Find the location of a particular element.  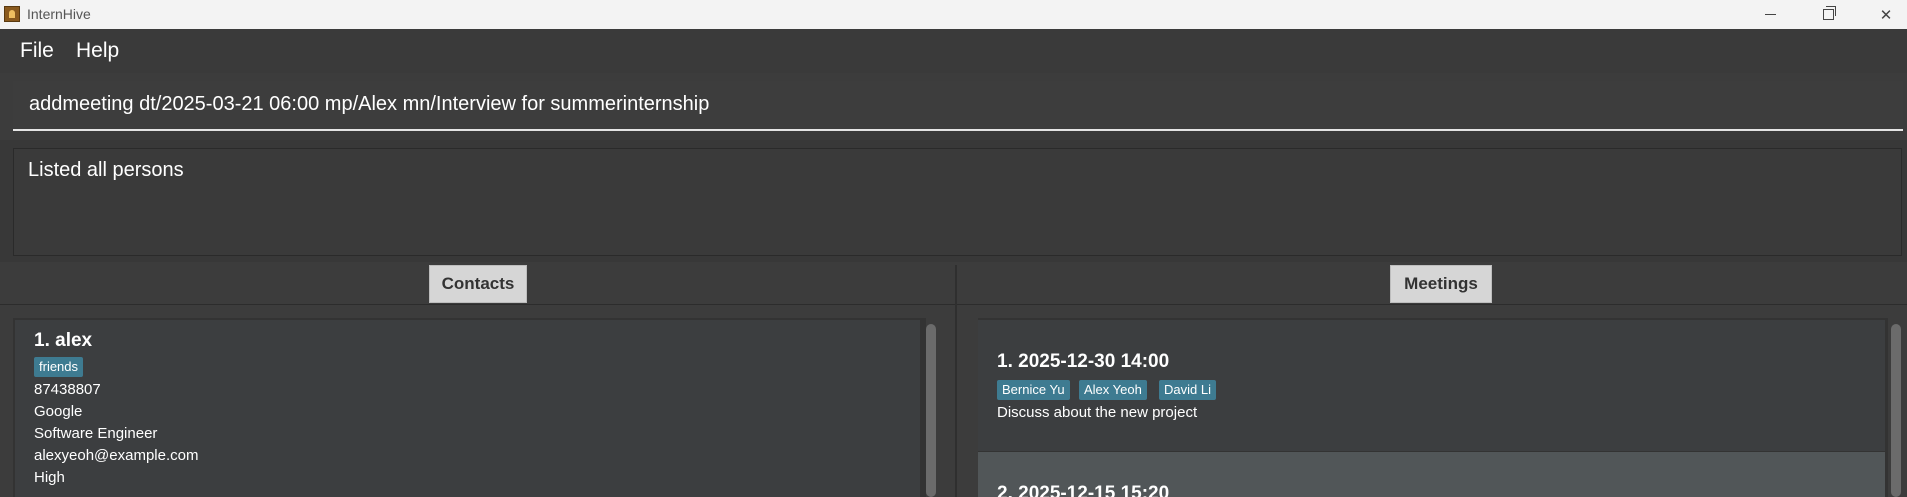

contact-tag: friends is located at coordinates (59, 367).